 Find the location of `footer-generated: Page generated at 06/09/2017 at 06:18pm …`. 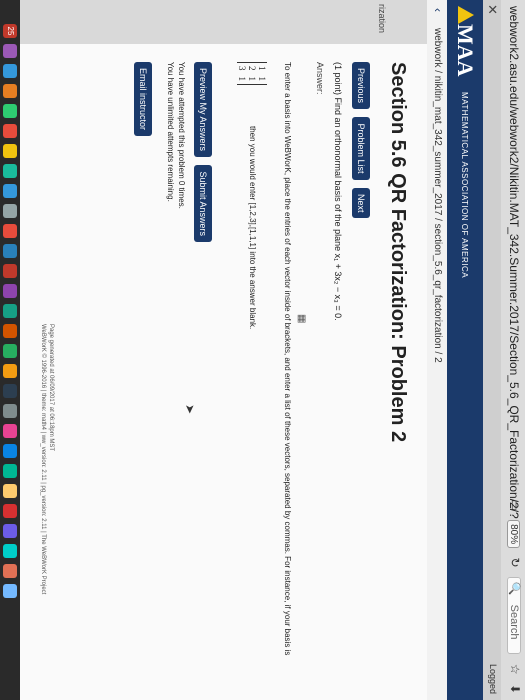

footer-generated: Page generated at 06/09/2017 at 06:18pm … is located at coordinates (51, 388).